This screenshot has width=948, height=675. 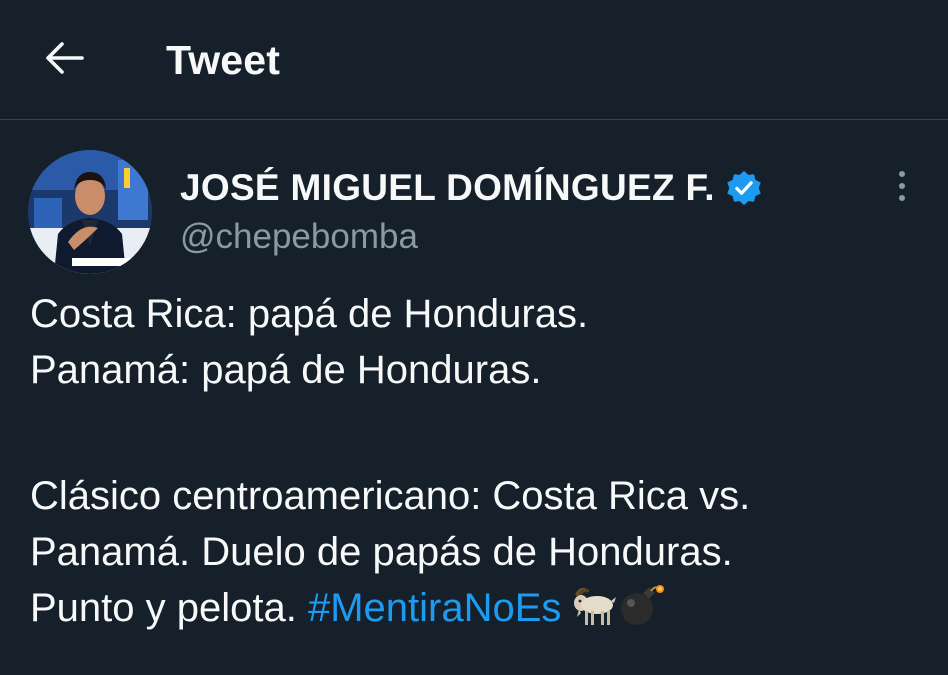 I want to click on tweet-line-text: Punto y pelota., so click(x=163, y=608).